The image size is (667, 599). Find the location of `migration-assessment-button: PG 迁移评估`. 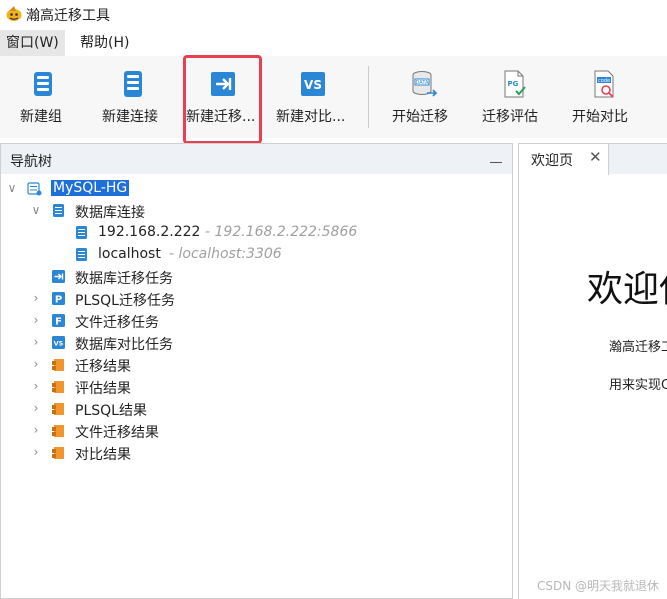

migration-assessment-button: PG 迁移评估 is located at coordinates (514, 97).